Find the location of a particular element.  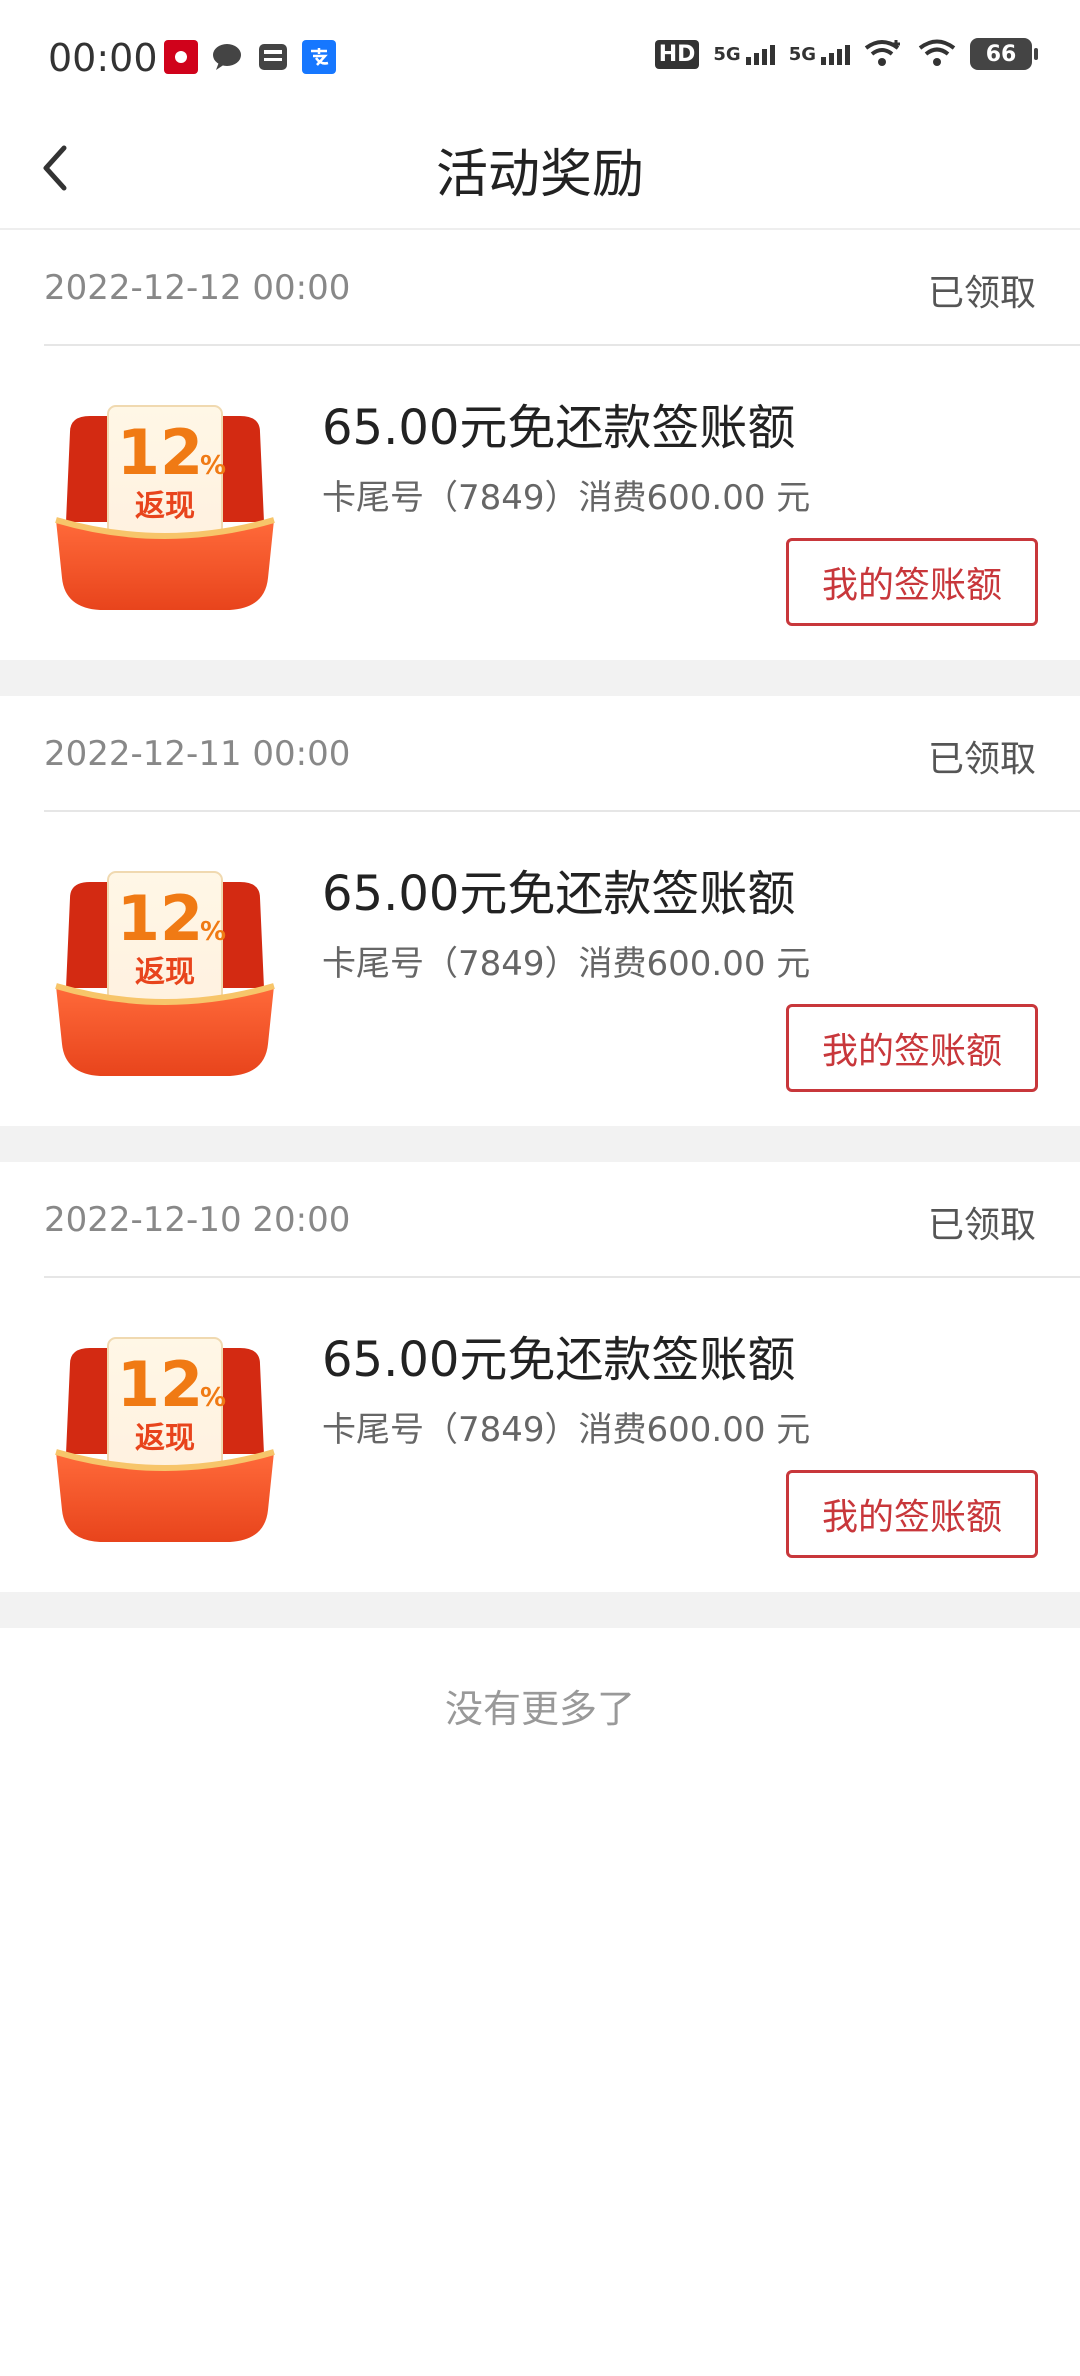

wallet-icon is located at coordinates (273, 57).